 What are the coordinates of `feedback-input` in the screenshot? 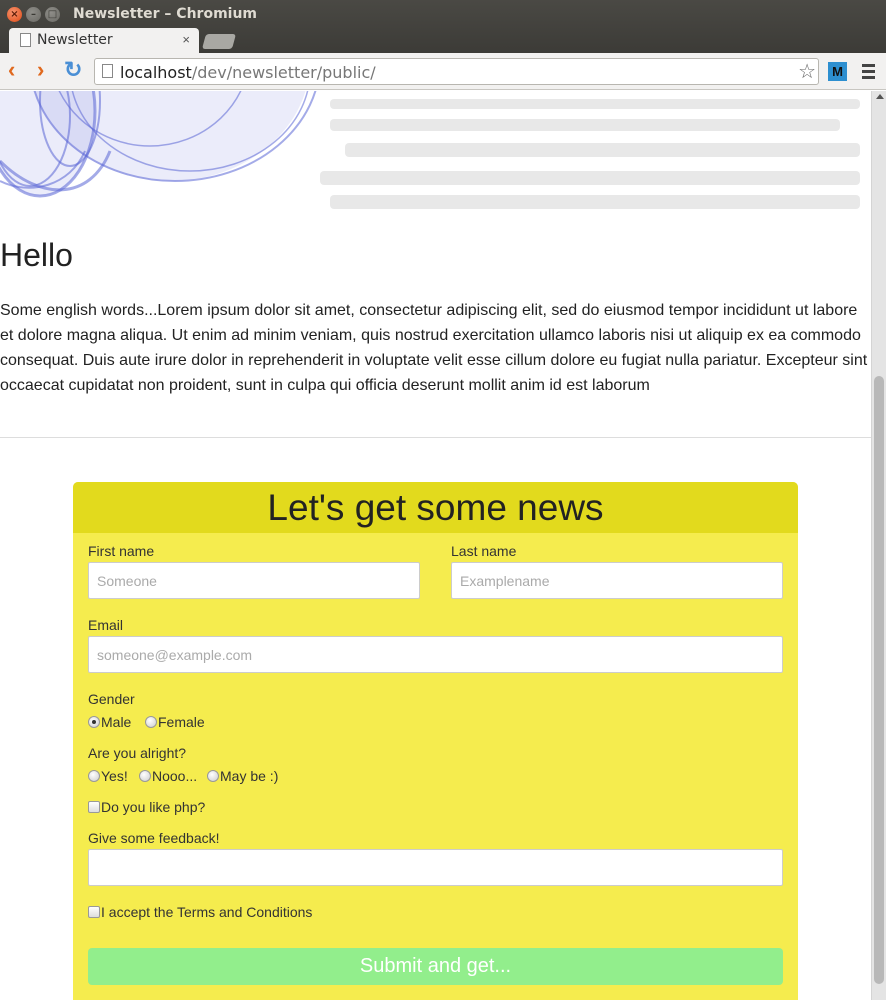 It's located at (435, 867).